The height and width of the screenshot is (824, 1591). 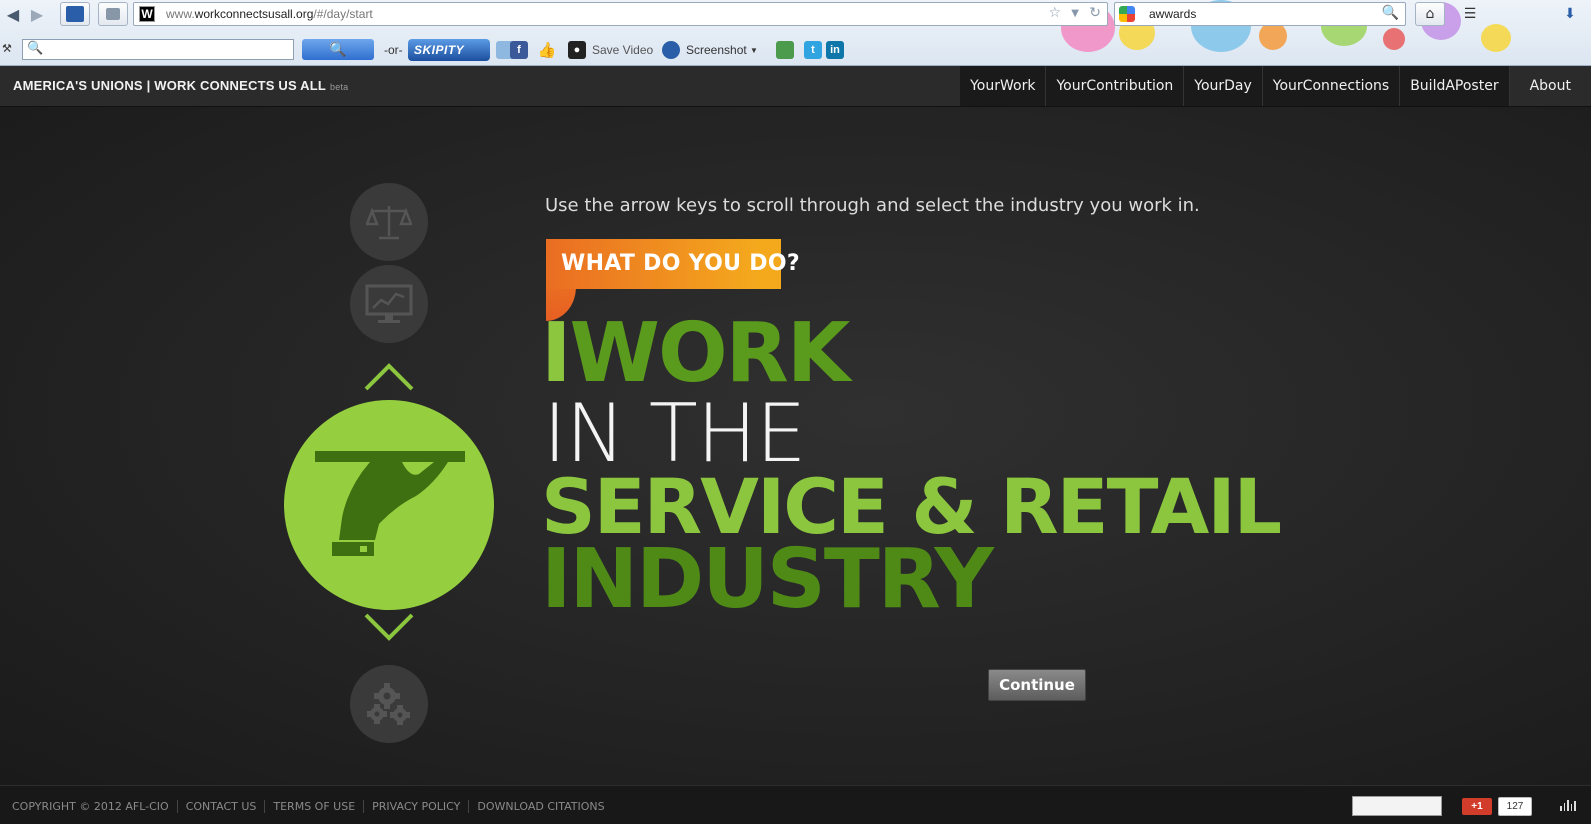 I want to click on save-video-icon: ●, so click(x=577, y=50).